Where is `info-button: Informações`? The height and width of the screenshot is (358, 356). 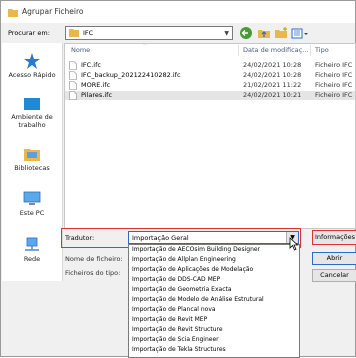
info-button: Informações is located at coordinates (334, 237).